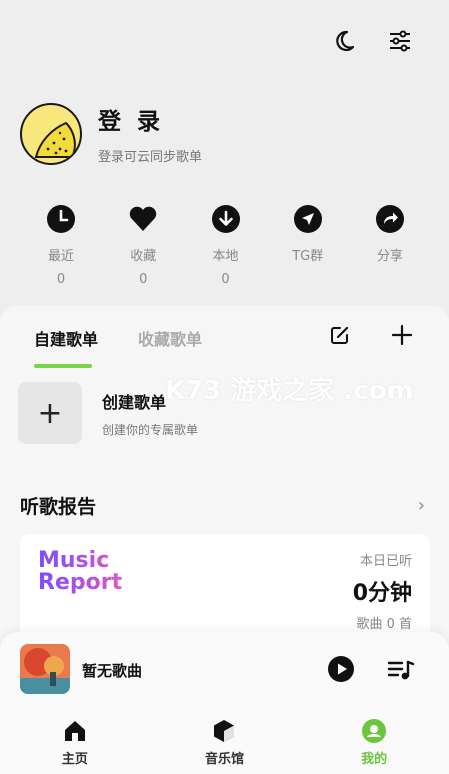  Describe the element at coordinates (150, 429) in the screenshot. I see `create-playlist-subtitle: 创建你的专属歌单` at that location.